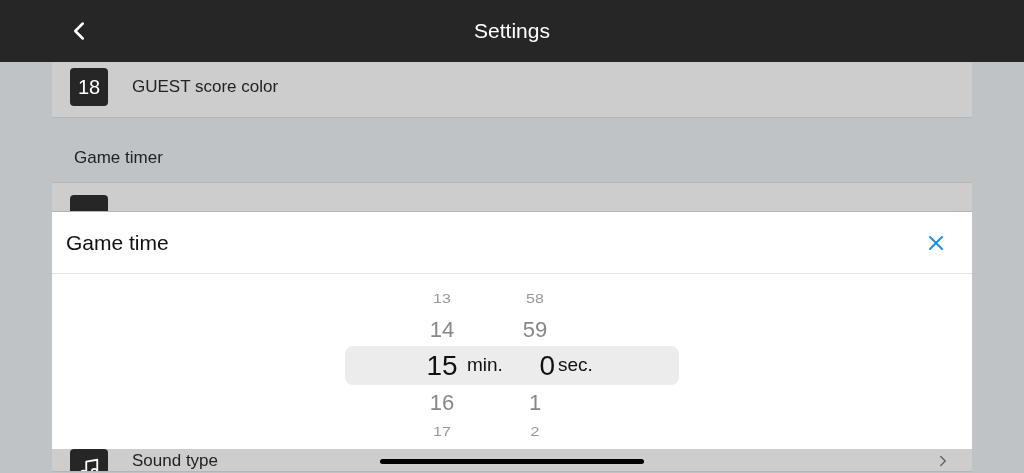 The width and height of the screenshot is (1024, 473). What do you see at coordinates (89, 87) in the screenshot?
I see `number-badge: 18` at bounding box center [89, 87].